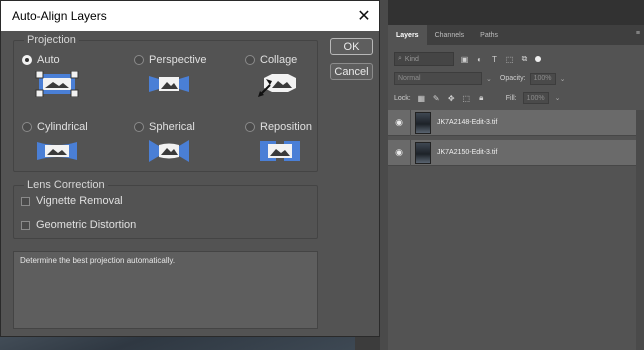  Describe the element at coordinates (27, 60) in the screenshot. I see `radio-button-selected-icon` at that location.